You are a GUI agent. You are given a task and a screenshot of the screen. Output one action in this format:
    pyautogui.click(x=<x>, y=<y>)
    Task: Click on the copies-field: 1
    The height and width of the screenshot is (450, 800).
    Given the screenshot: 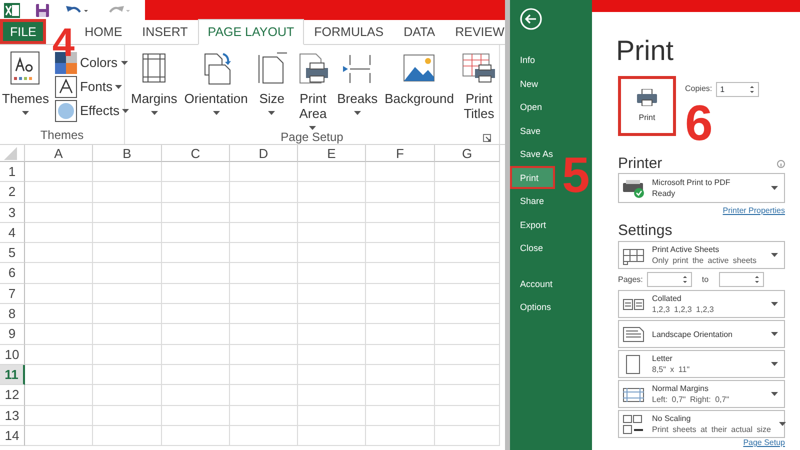 What is the action you would take?
    pyautogui.click(x=738, y=89)
    